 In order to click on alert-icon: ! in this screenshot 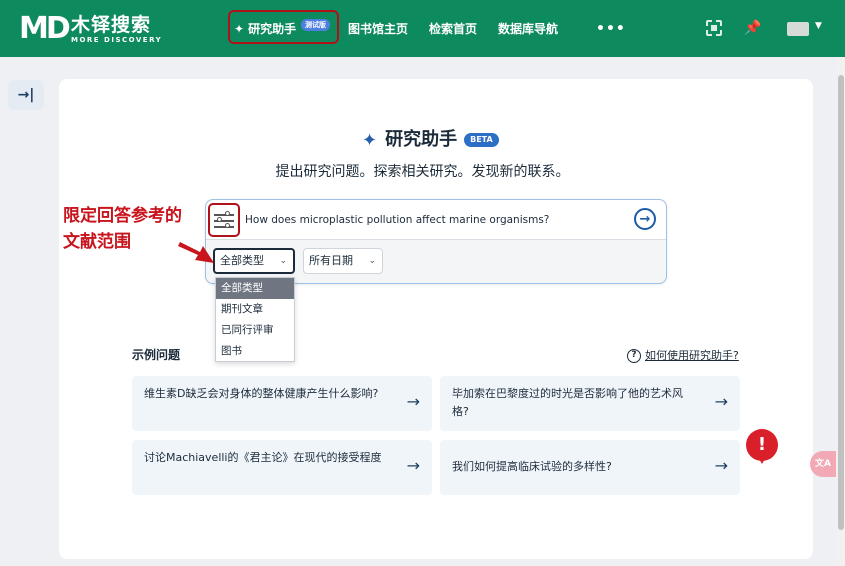, I will do `click(762, 446)`.